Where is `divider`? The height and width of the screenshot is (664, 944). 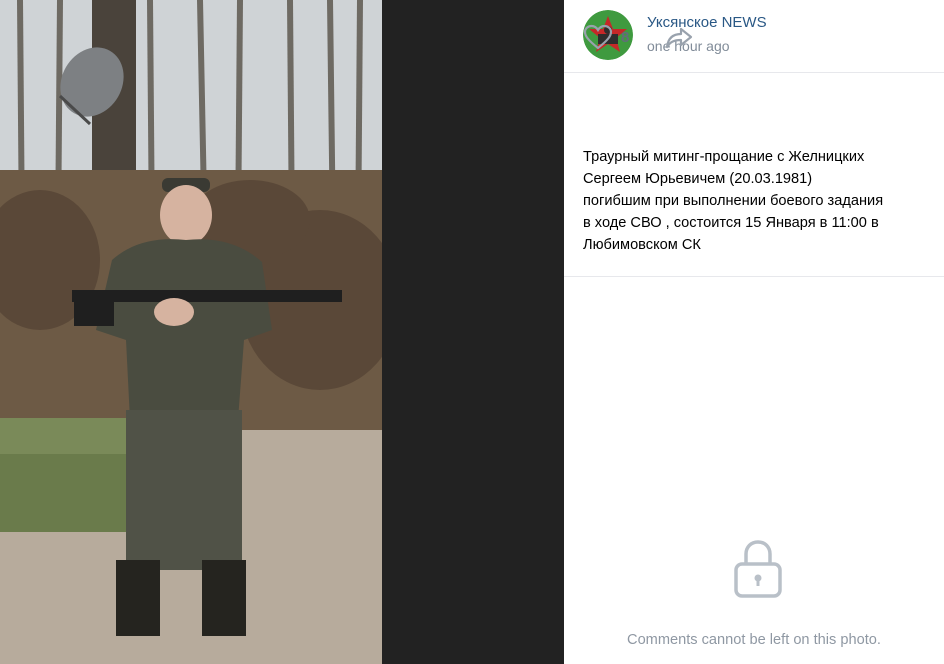 divider is located at coordinates (754, 276).